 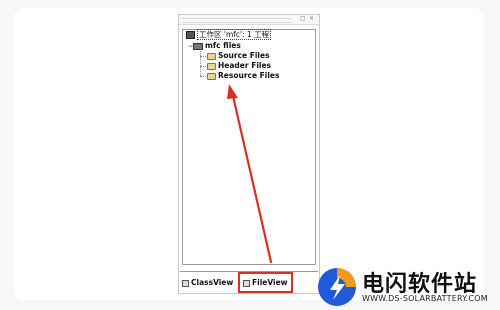 I want to click on watermark-logo: 电闪软件站 WWW.DS-SOLARBATTERY.COM, so click(x=406, y=285).